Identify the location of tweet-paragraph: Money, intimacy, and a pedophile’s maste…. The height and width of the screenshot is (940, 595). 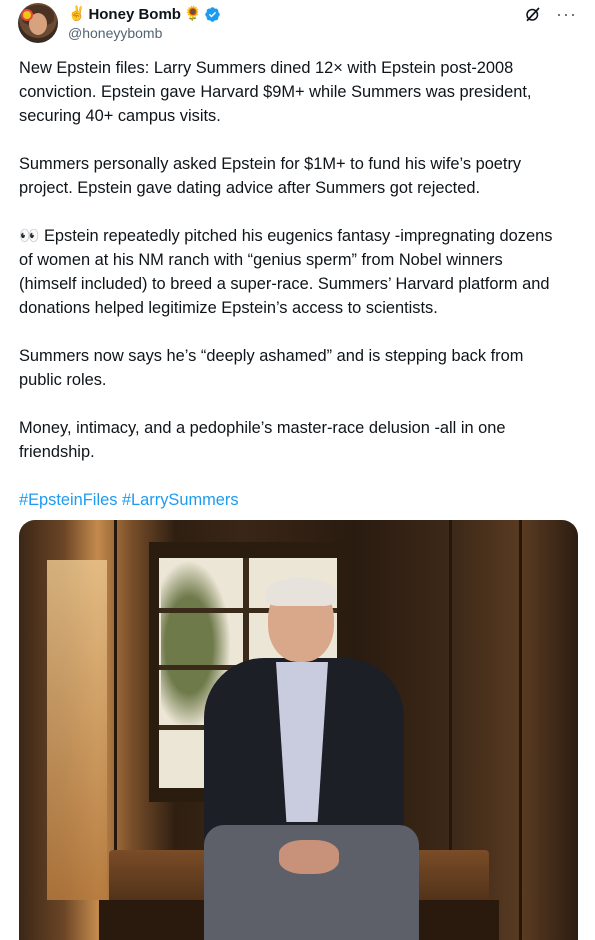
(262, 440).